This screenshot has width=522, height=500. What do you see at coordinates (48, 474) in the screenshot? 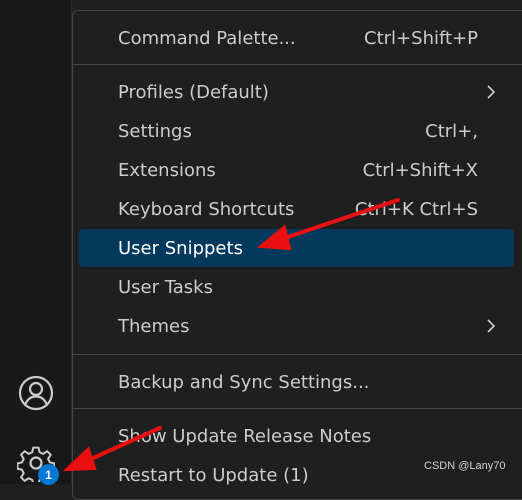
I see `notification-badge: 1` at bounding box center [48, 474].